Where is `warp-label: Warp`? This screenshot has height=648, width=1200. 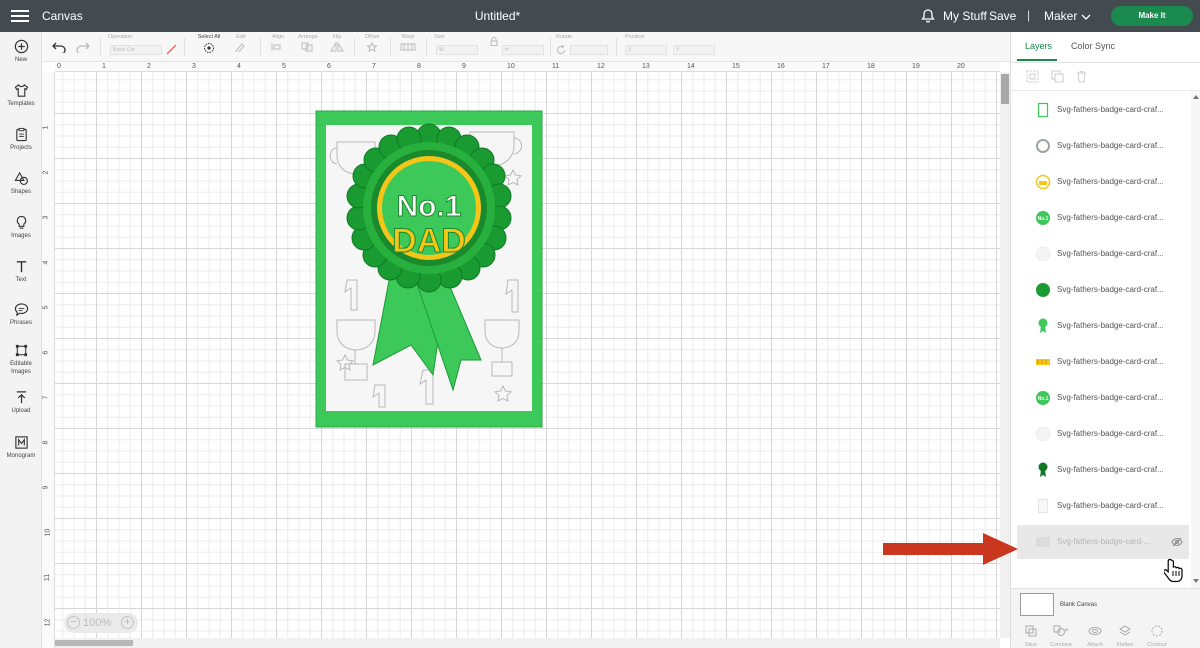
warp-label: Warp is located at coordinates (408, 37).